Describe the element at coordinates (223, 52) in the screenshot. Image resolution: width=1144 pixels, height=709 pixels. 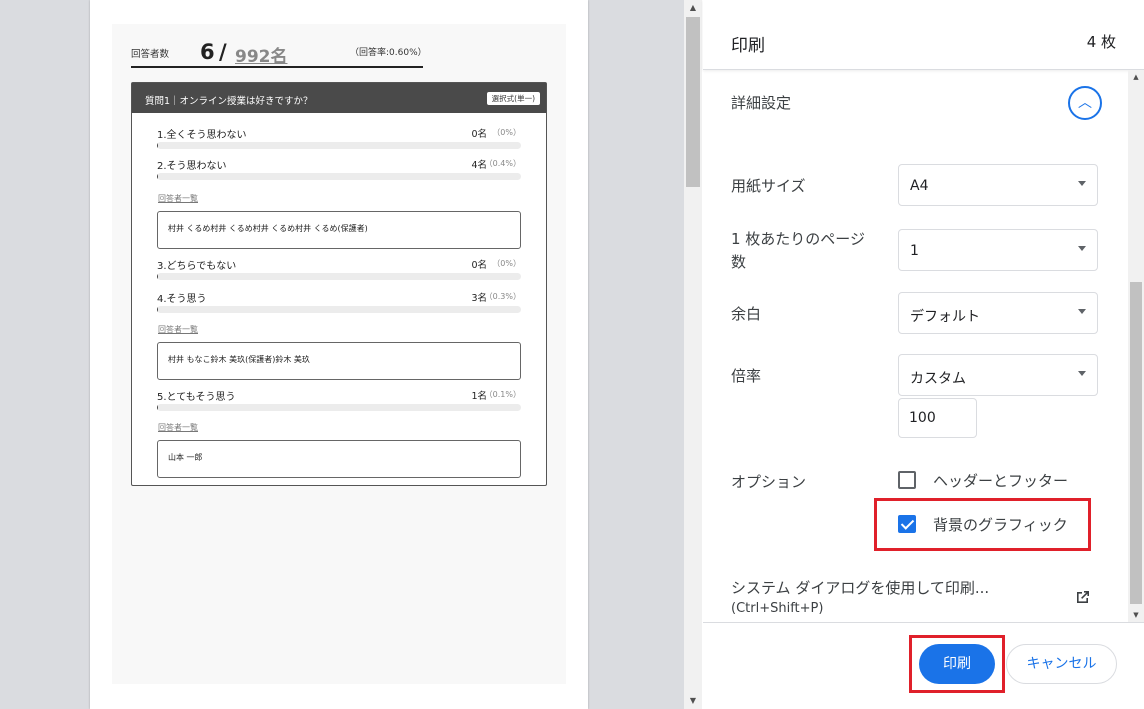
I see `respondent-slash: /` at that location.